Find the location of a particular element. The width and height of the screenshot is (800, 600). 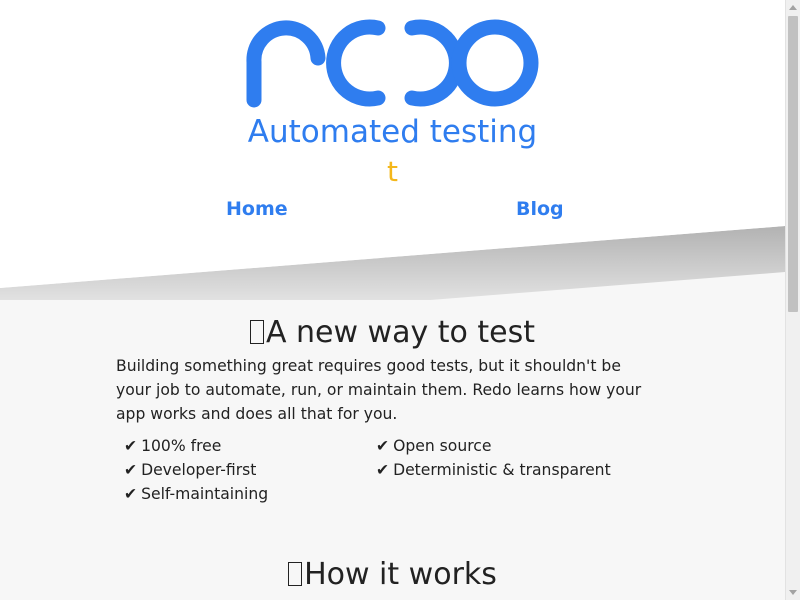

scroll-up-arrow-icon is located at coordinates (793, 7).